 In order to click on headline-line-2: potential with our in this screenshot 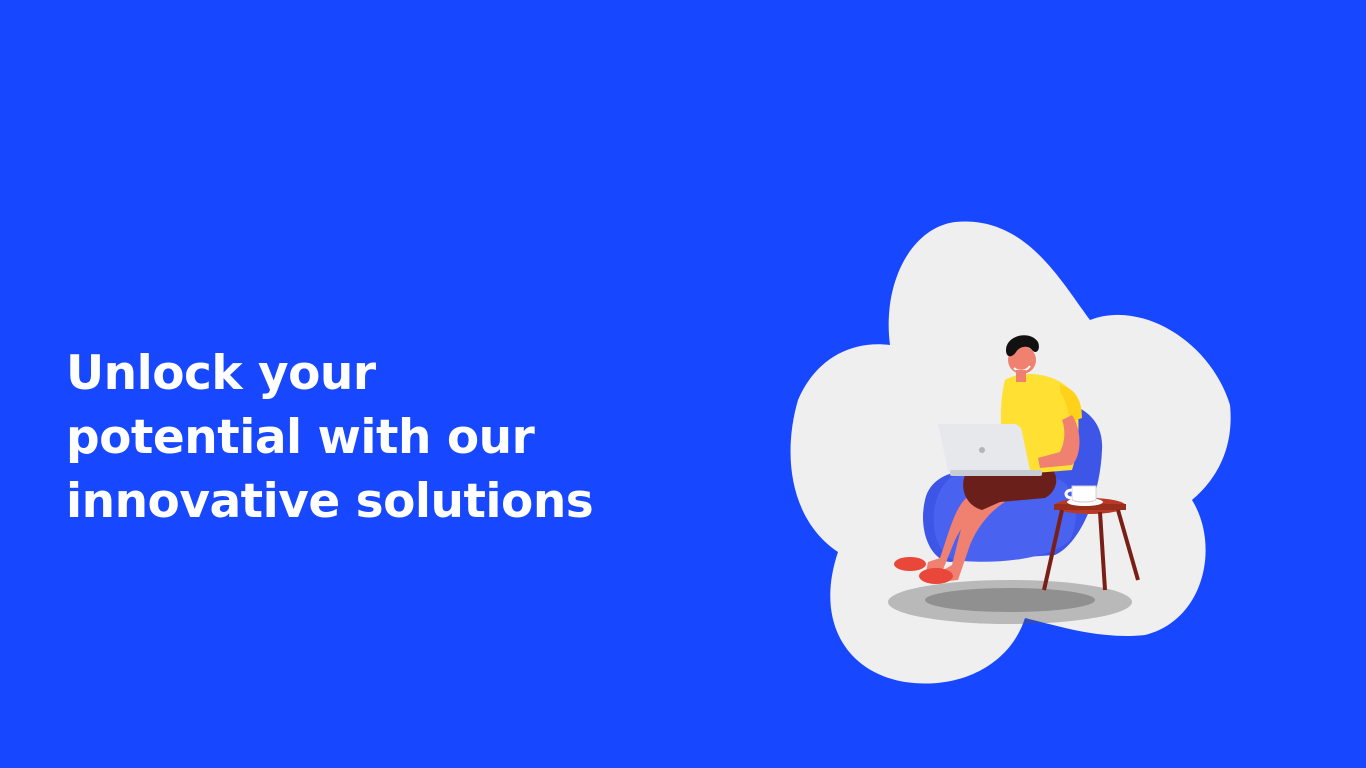, I will do `click(300, 437)`.